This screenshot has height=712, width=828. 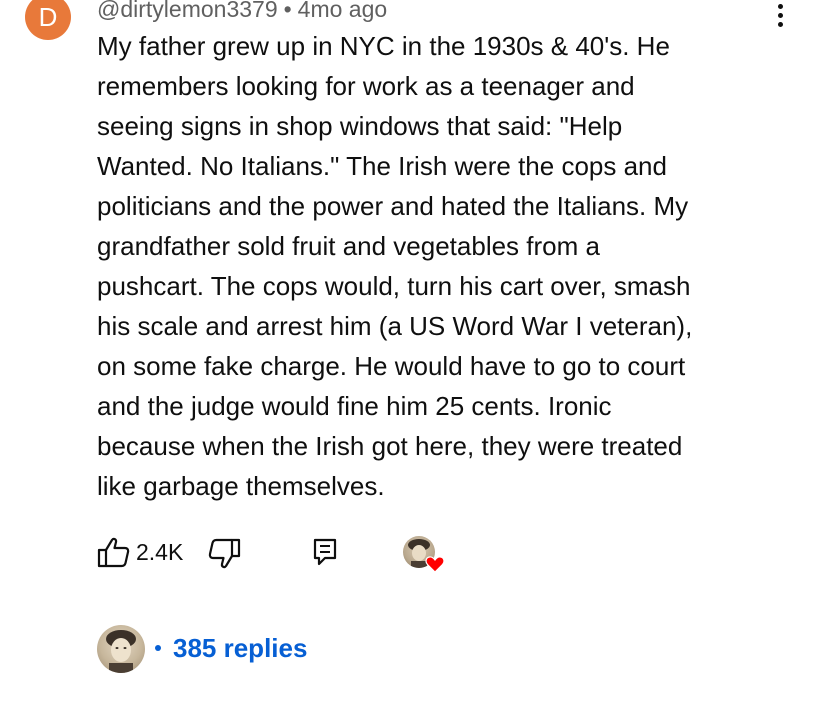 I want to click on thumbs-up-icon, so click(x=114, y=552).